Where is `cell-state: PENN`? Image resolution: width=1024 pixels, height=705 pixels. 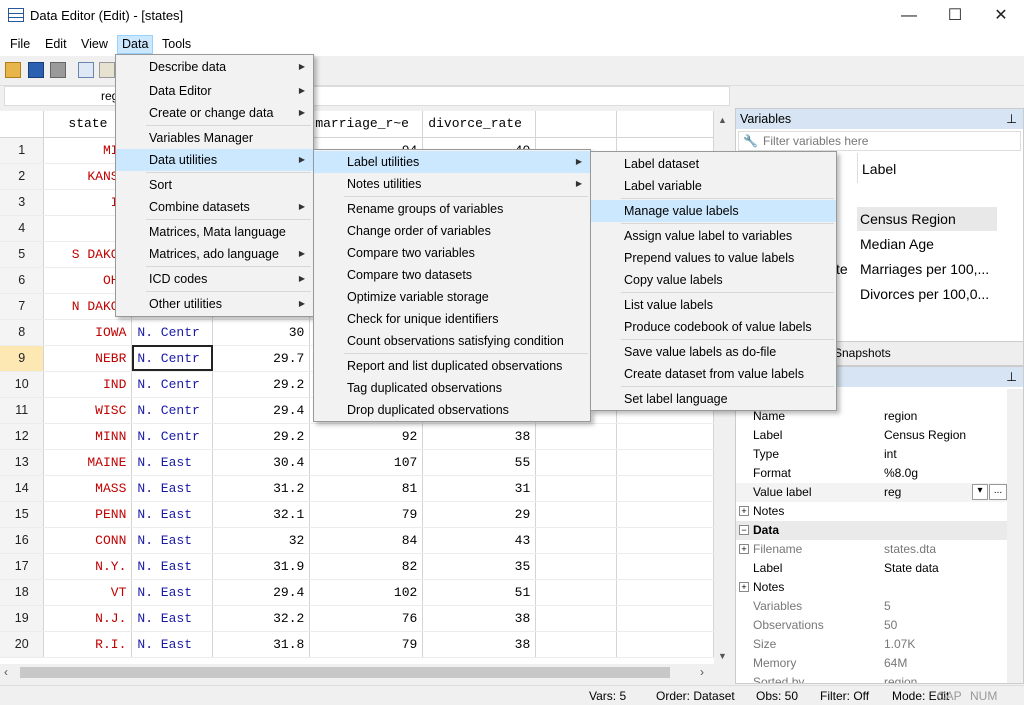
cell-state: PENN is located at coordinates (88, 514).